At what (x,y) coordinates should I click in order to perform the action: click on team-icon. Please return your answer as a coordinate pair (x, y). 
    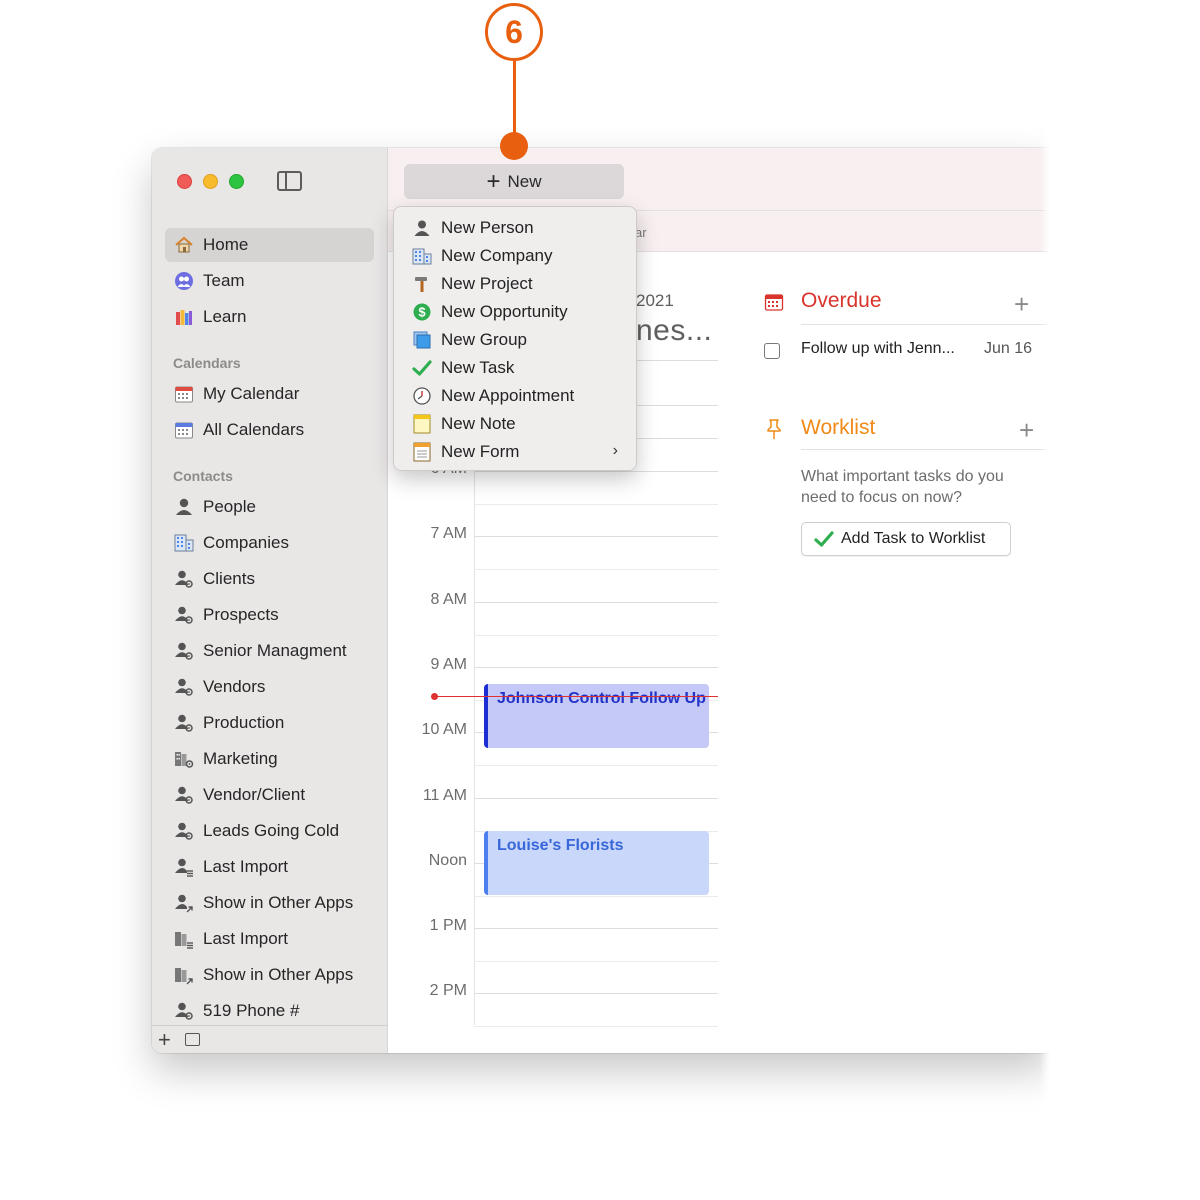
    Looking at the image, I should click on (184, 281).